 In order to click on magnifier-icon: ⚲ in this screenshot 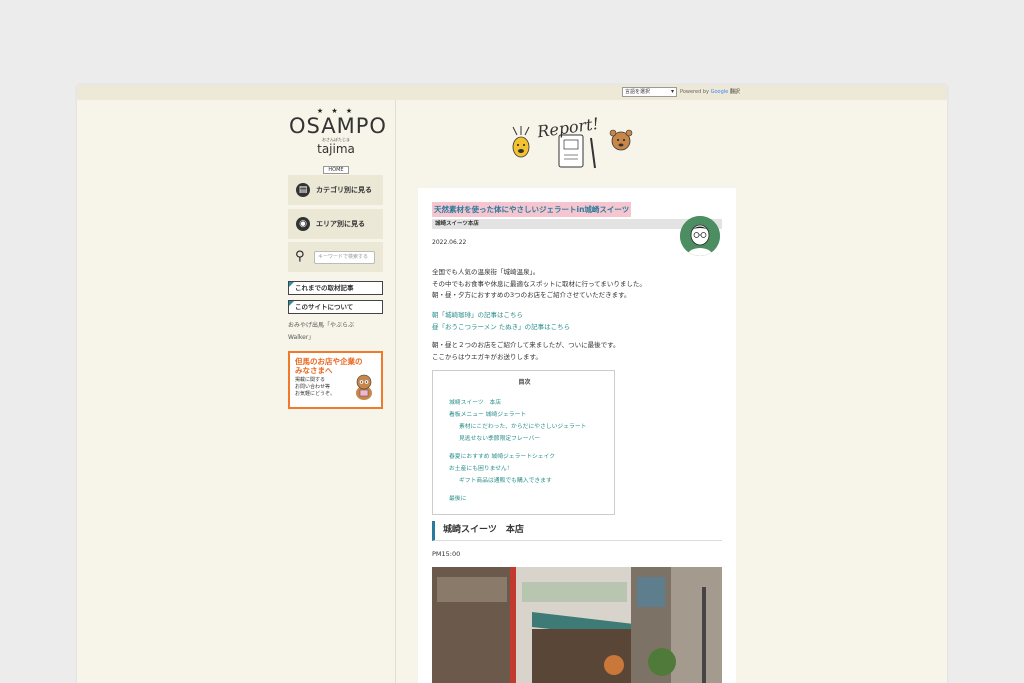, I will do `click(300, 256)`.